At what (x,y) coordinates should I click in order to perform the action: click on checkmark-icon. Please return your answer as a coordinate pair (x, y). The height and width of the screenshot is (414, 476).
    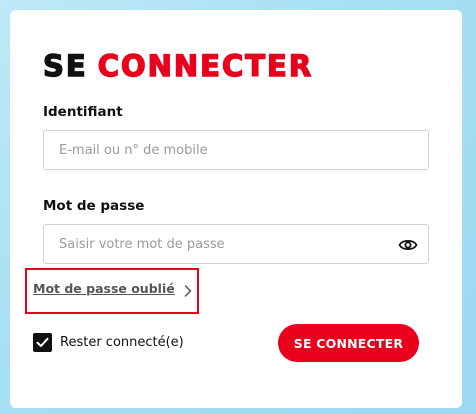
    Looking at the image, I should click on (42, 342).